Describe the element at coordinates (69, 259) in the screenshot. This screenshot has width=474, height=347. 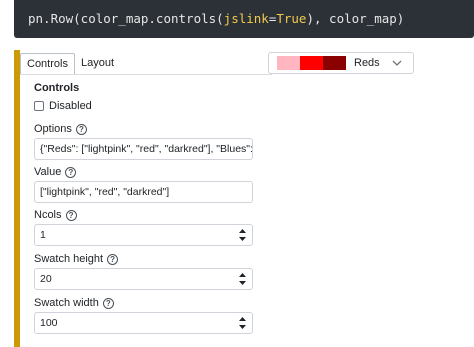
I see `swatch-height-label: Swatch height` at that location.